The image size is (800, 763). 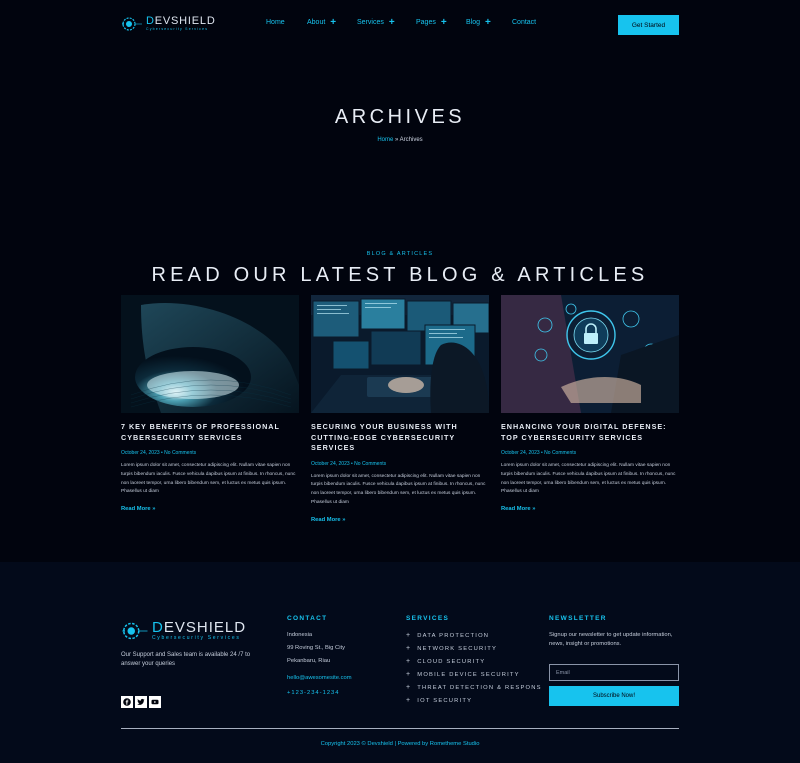 I want to click on service-label: CLOUD SECURITY, so click(x=451, y=661).